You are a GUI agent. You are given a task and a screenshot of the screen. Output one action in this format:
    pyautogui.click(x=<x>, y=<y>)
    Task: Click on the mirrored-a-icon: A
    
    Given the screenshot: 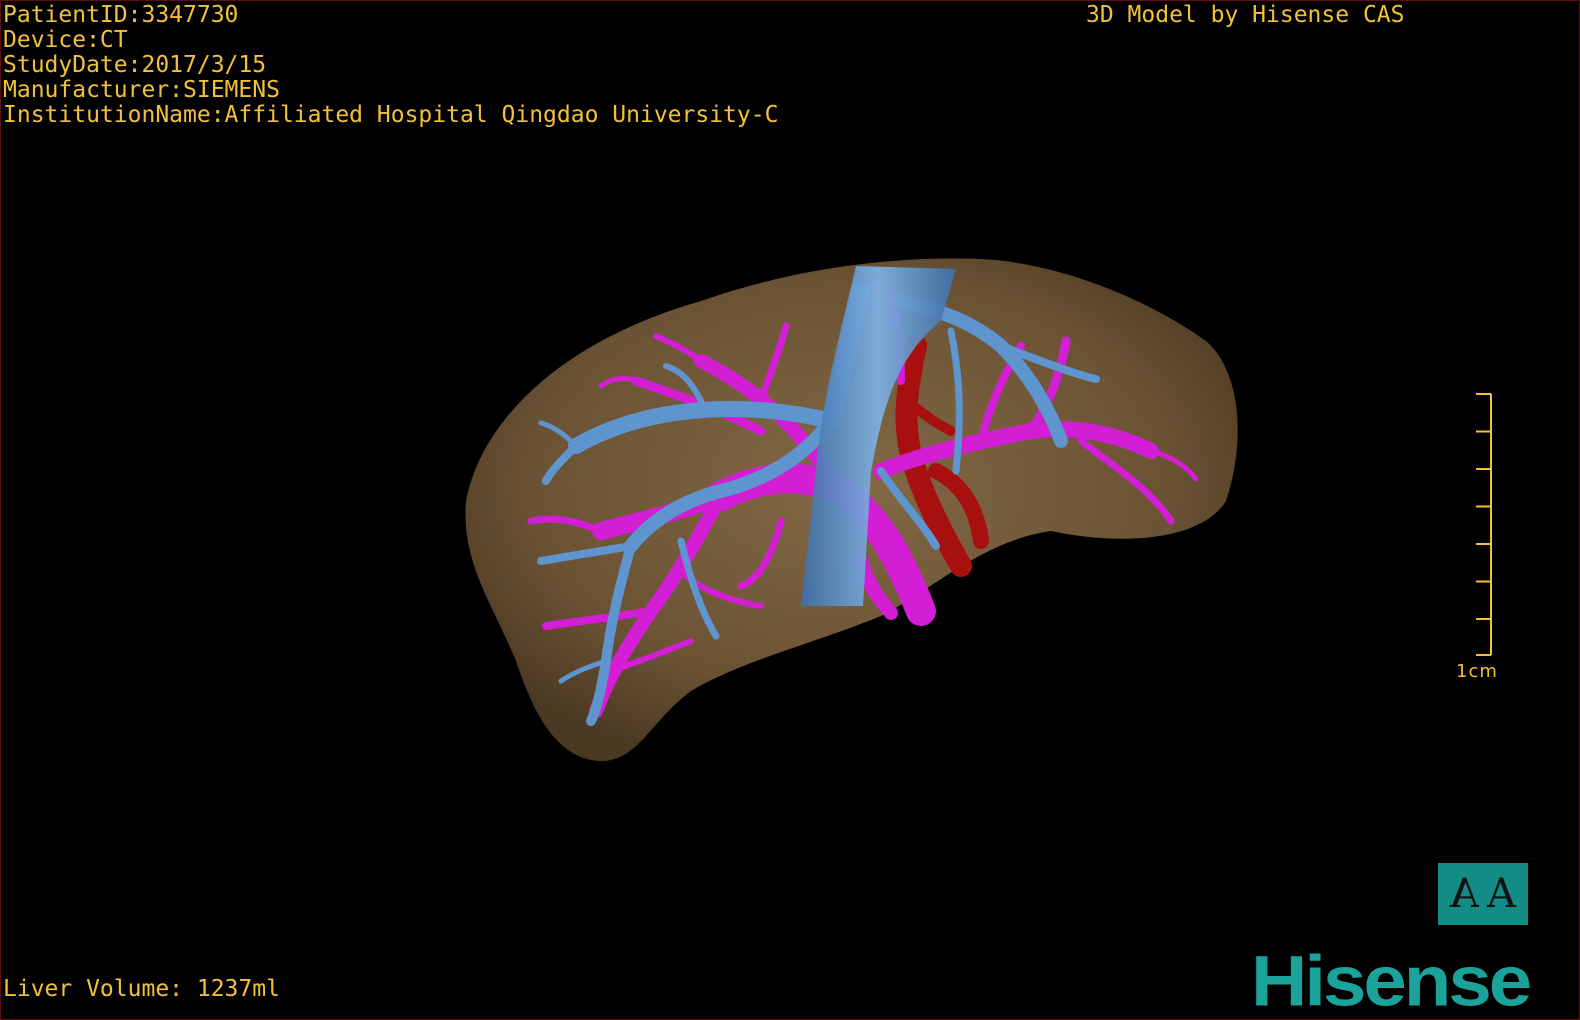 What is the action you would take?
    pyautogui.click(x=1464, y=894)
    